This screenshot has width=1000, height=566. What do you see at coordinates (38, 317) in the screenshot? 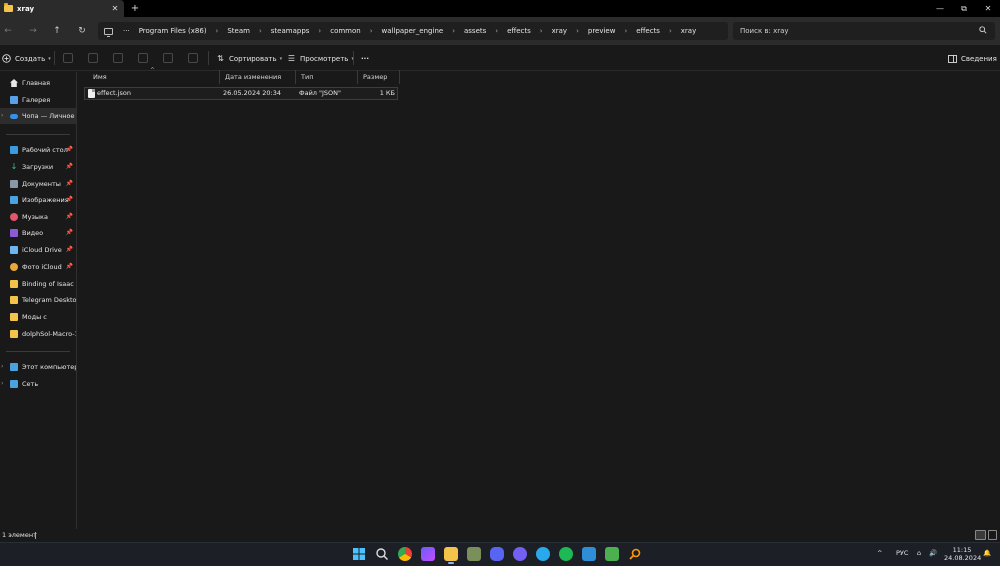
I see `sidebar-item-folder: Моды с` at bounding box center [38, 317].